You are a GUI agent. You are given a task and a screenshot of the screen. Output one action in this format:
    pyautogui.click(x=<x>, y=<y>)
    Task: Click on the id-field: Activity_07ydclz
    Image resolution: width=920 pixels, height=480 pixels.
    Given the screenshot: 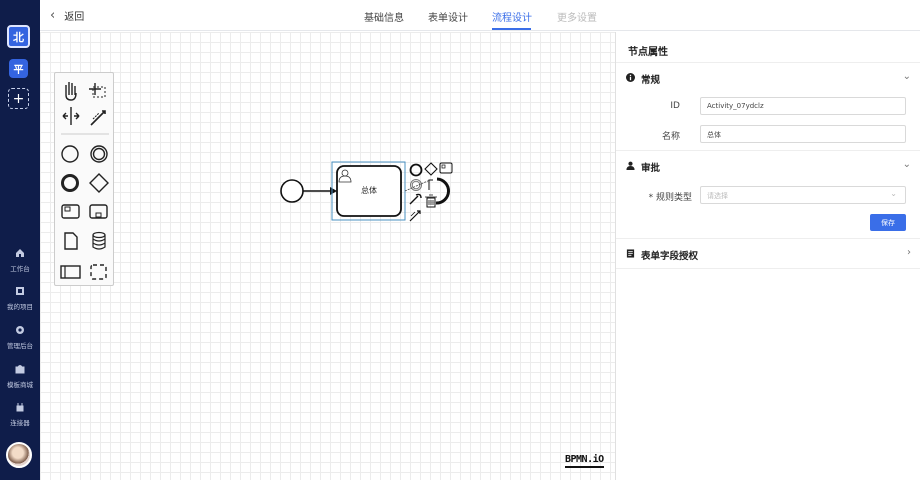 What is the action you would take?
    pyautogui.click(x=803, y=106)
    